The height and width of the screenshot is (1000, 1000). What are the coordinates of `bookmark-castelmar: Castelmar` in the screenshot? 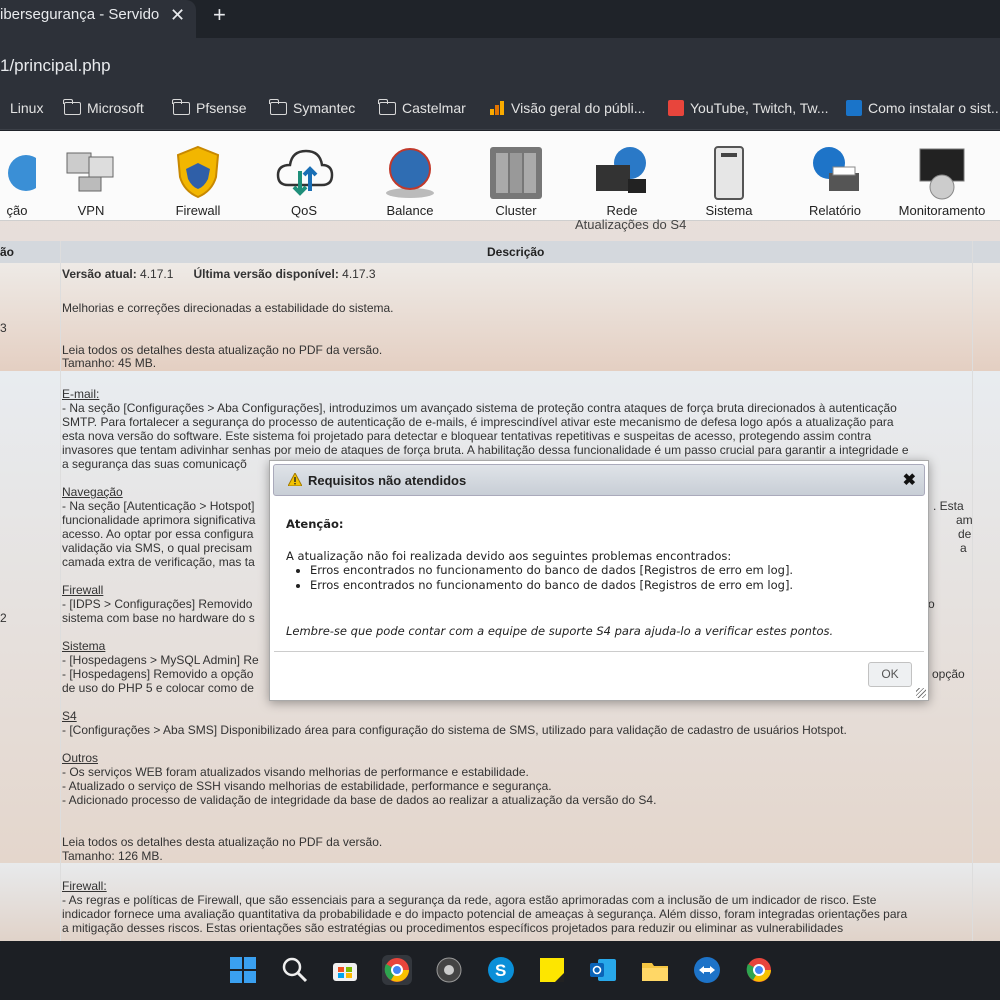 It's located at (422, 107).